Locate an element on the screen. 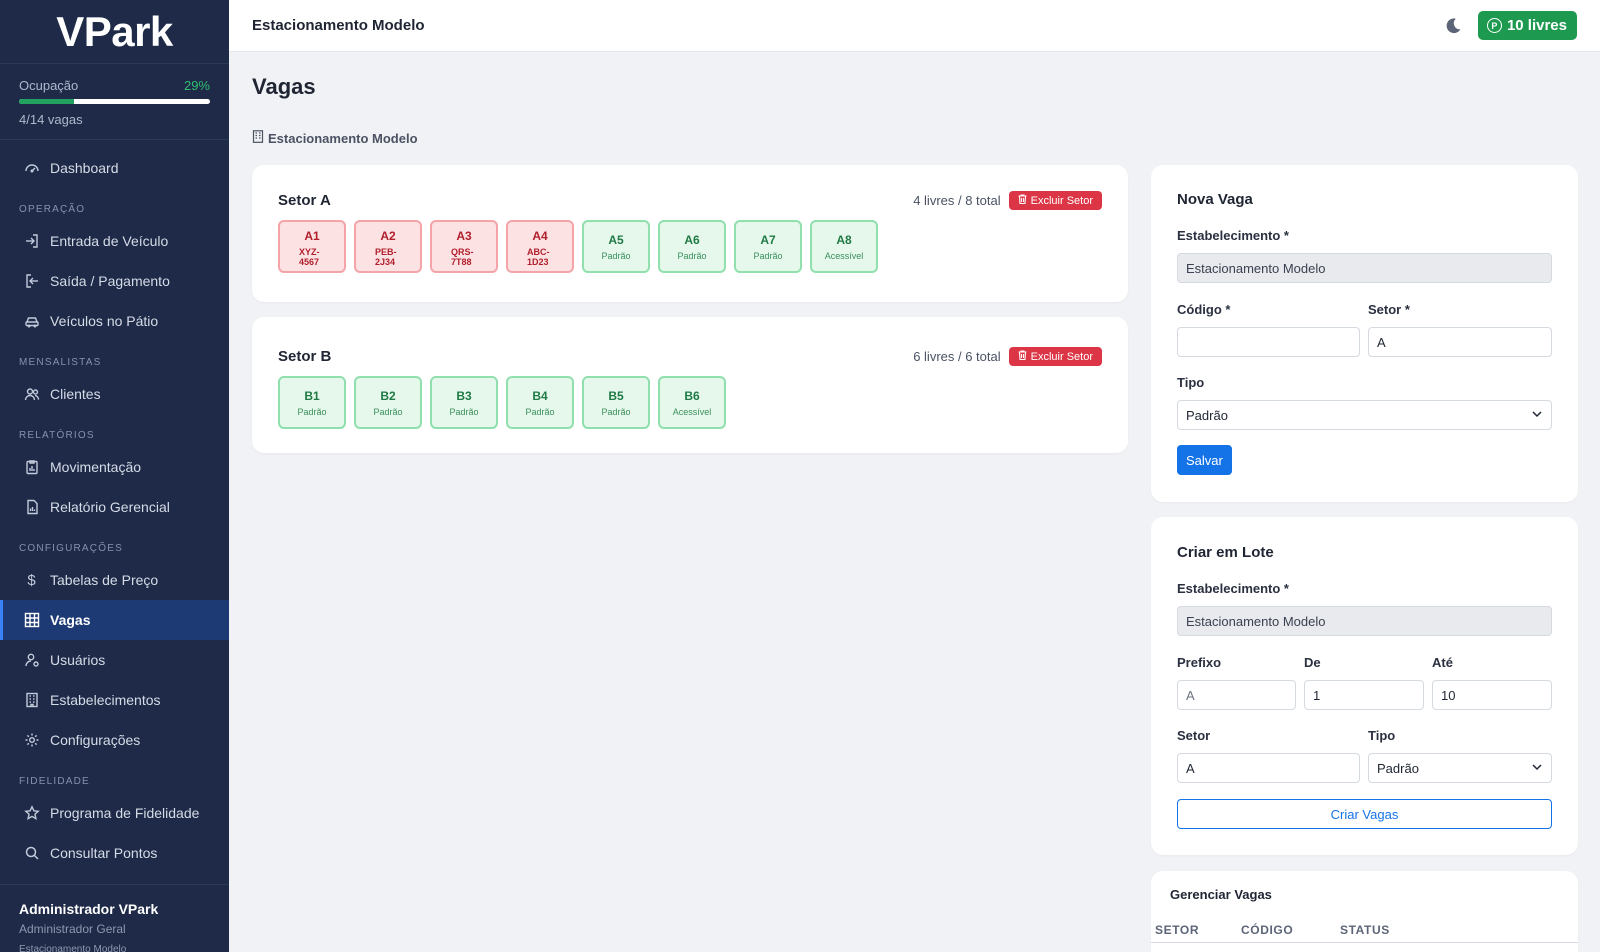 The height and width of the screenshot is (952, 1600). from-input: 1 is located at coordinates (1364, 695).